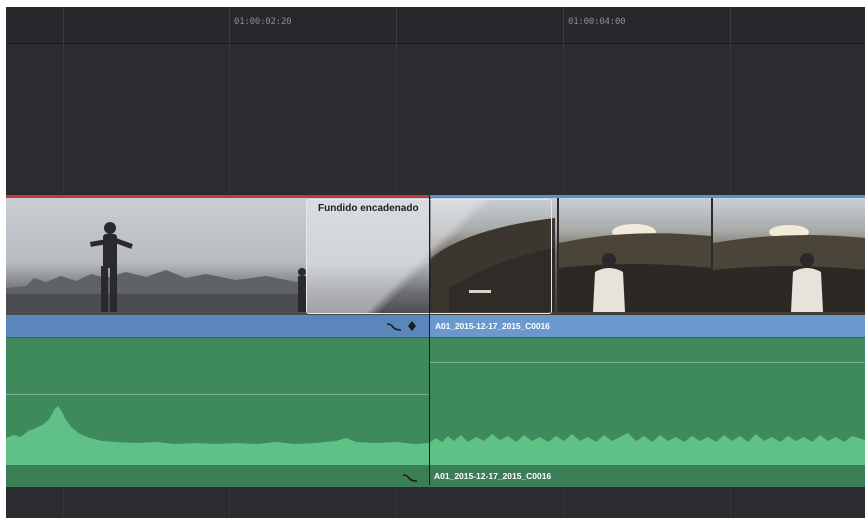  Describe the element at coordinates (493, 476) in the screenshot. I see `audio-clip-name: A01_2015-12-17_2015_C0016` at that location.